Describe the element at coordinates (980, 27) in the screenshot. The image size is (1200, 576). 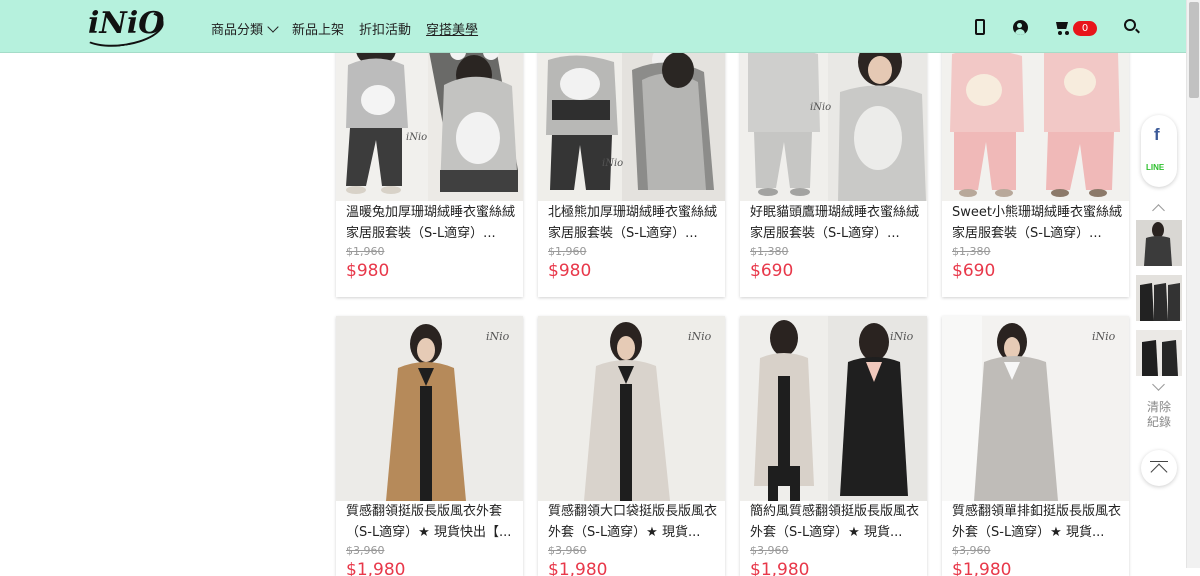
I see `phone-icon` at that location.